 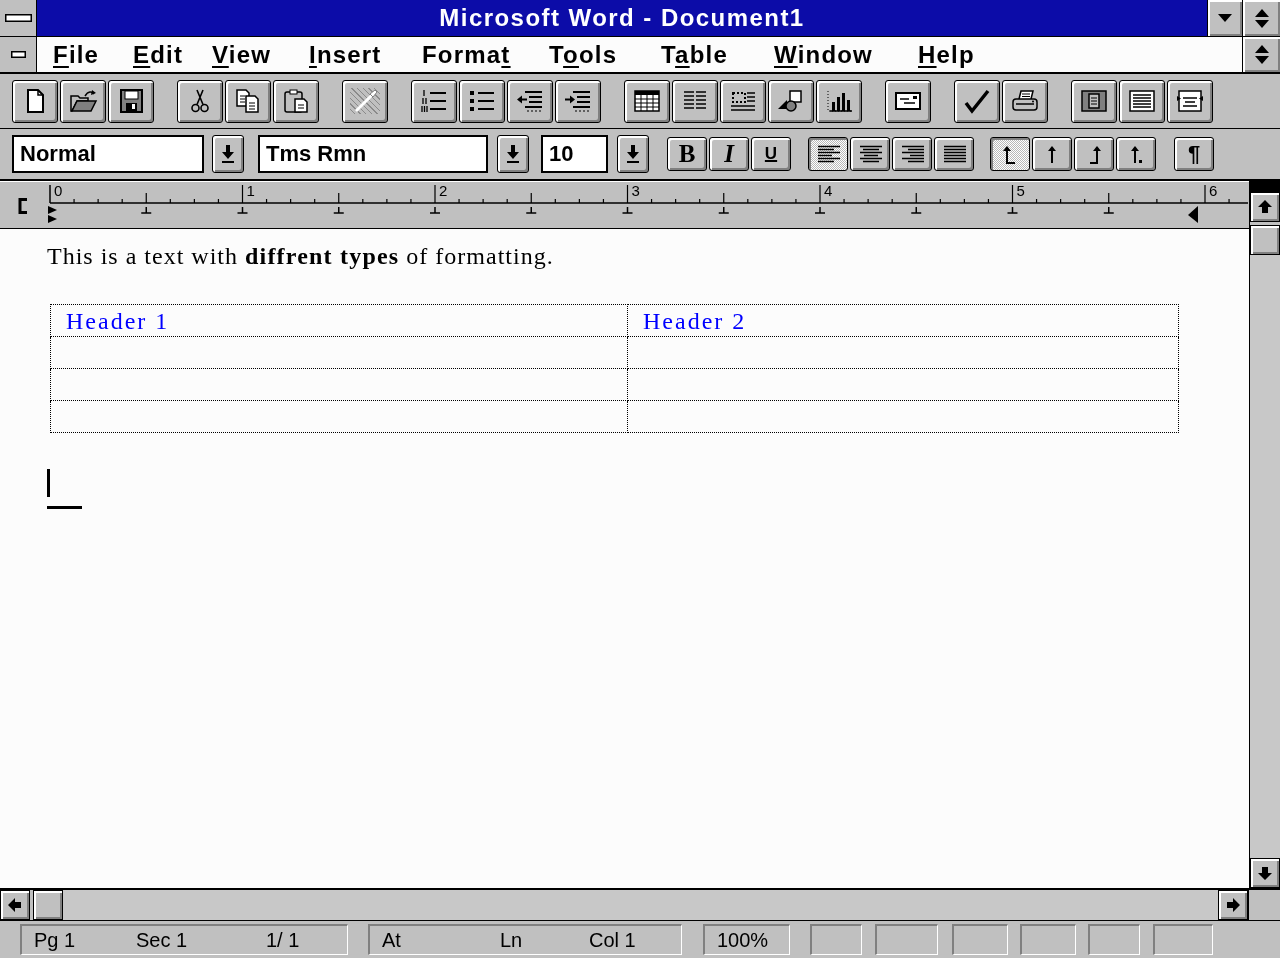 What do you see at coordinates (574, 154) in the screenshot?
I see `font-size-field: 10` at bounding box center [574, 154].